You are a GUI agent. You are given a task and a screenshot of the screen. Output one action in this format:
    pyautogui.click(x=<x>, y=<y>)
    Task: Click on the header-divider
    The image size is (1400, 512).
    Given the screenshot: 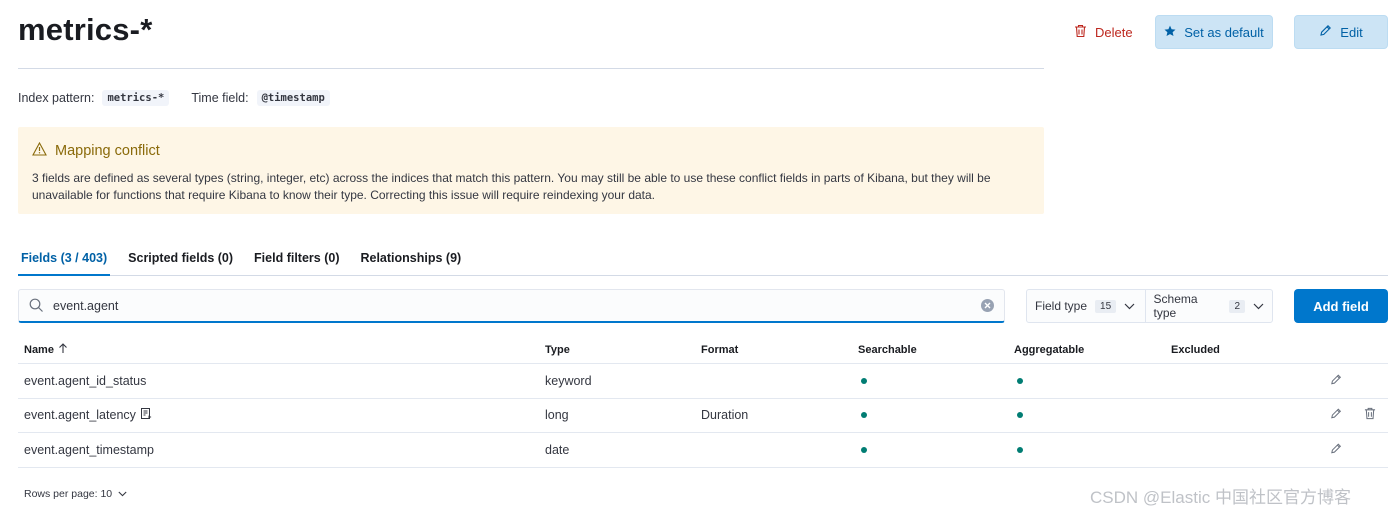 What is the action you would take?
    pyautogui.click(x=531, y=68)
    